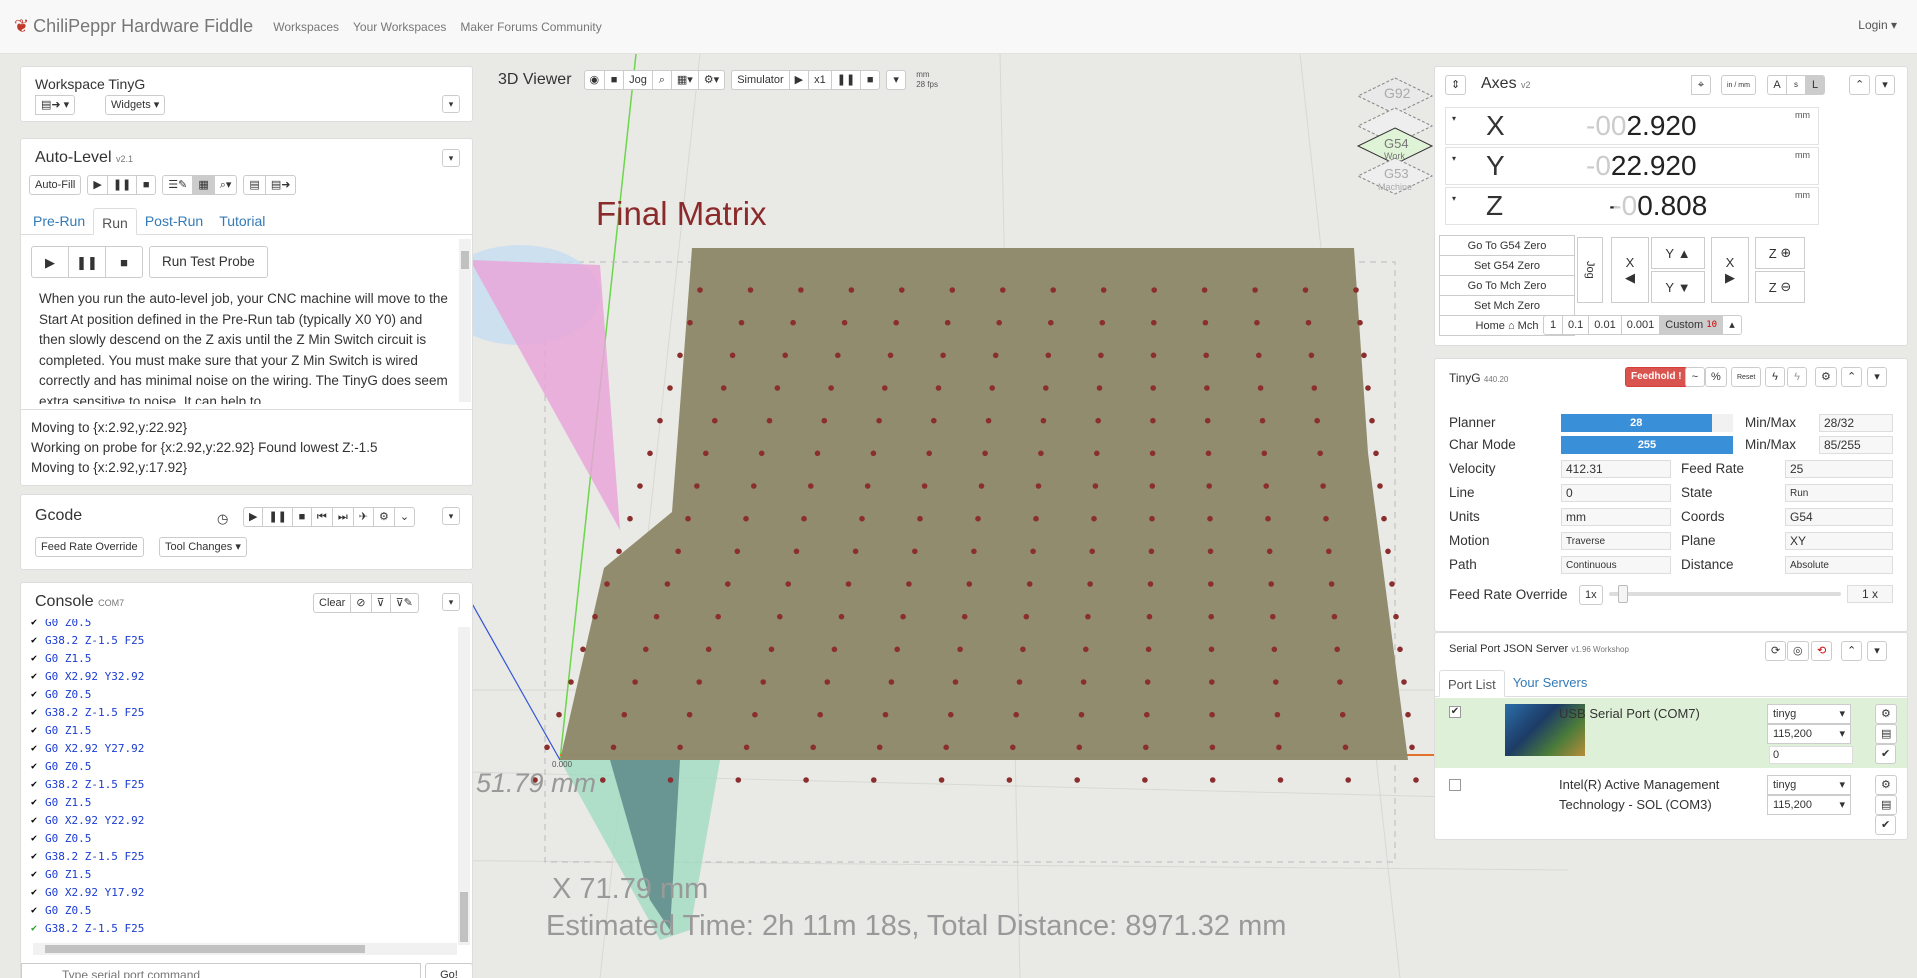  I want to click on axis-y-caret-icon: ▾, so click(1454, 158).